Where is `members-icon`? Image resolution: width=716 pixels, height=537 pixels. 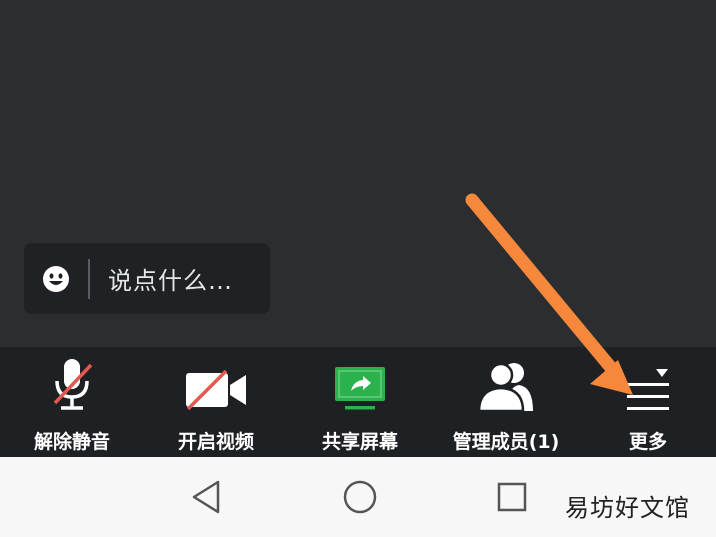 members-icon is located at coordinates (505, 387).